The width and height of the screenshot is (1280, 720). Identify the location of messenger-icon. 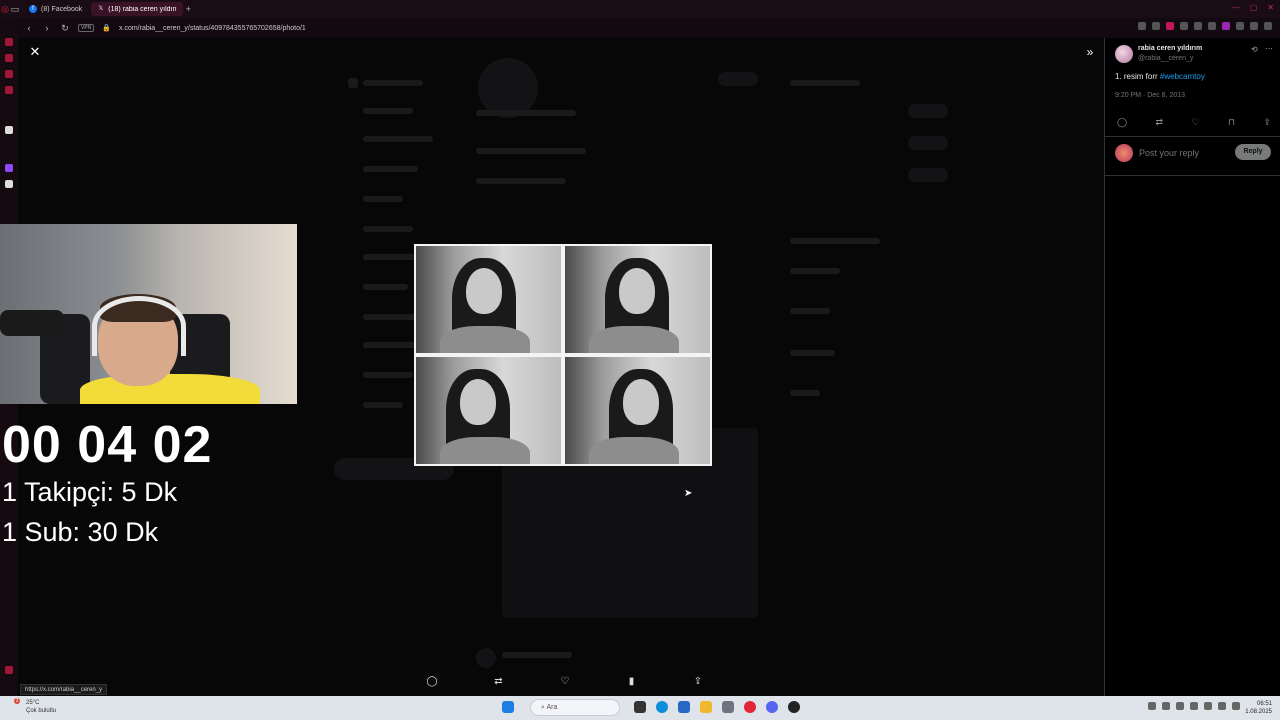
(9, 42).